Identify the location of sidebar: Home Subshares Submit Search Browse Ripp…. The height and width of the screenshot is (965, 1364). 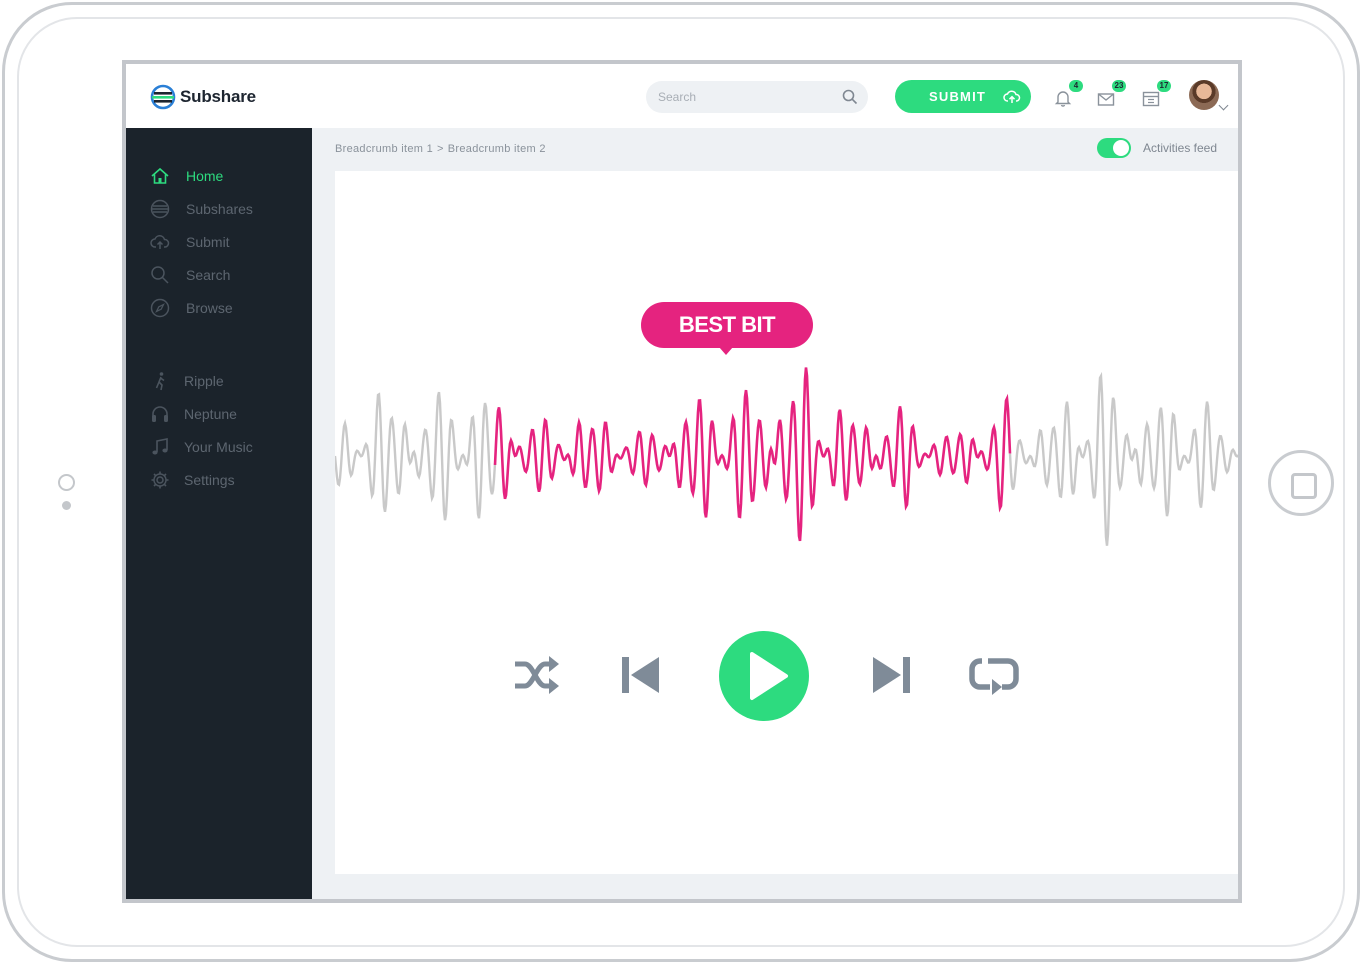
(219, 513).